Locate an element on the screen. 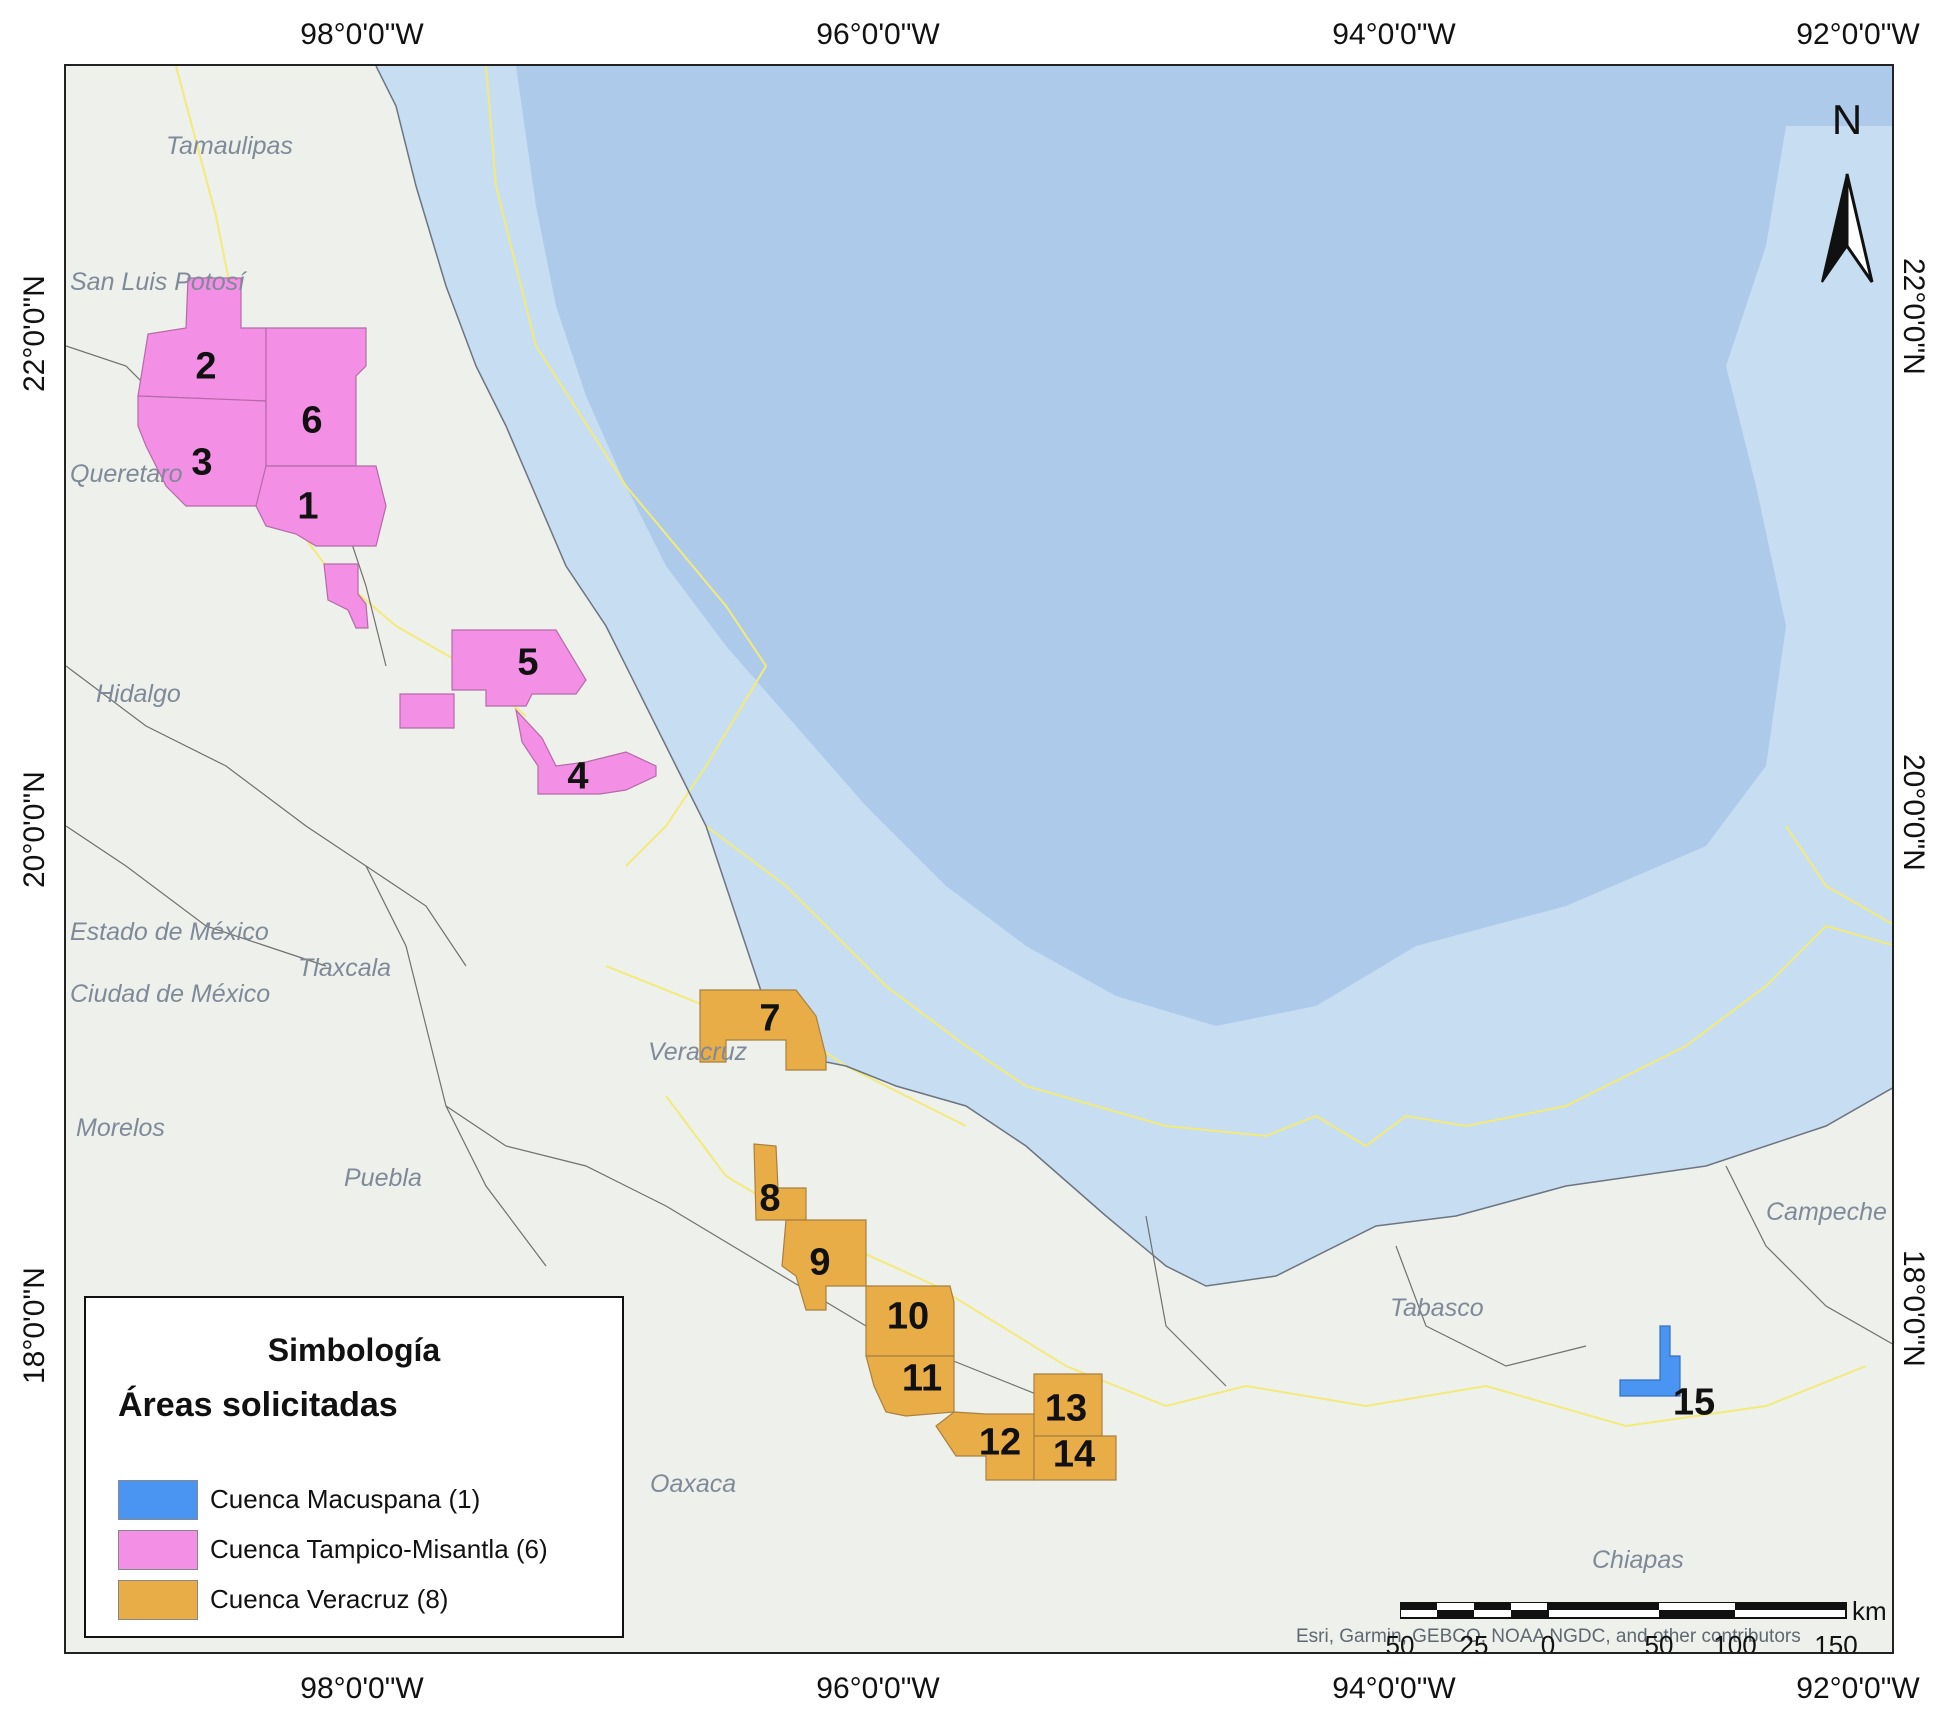 The height and width of the screenshot is (1717, 1950). longitude-label-bottom-96w: 96°0'0"W is located at coordinates (878, 1688).